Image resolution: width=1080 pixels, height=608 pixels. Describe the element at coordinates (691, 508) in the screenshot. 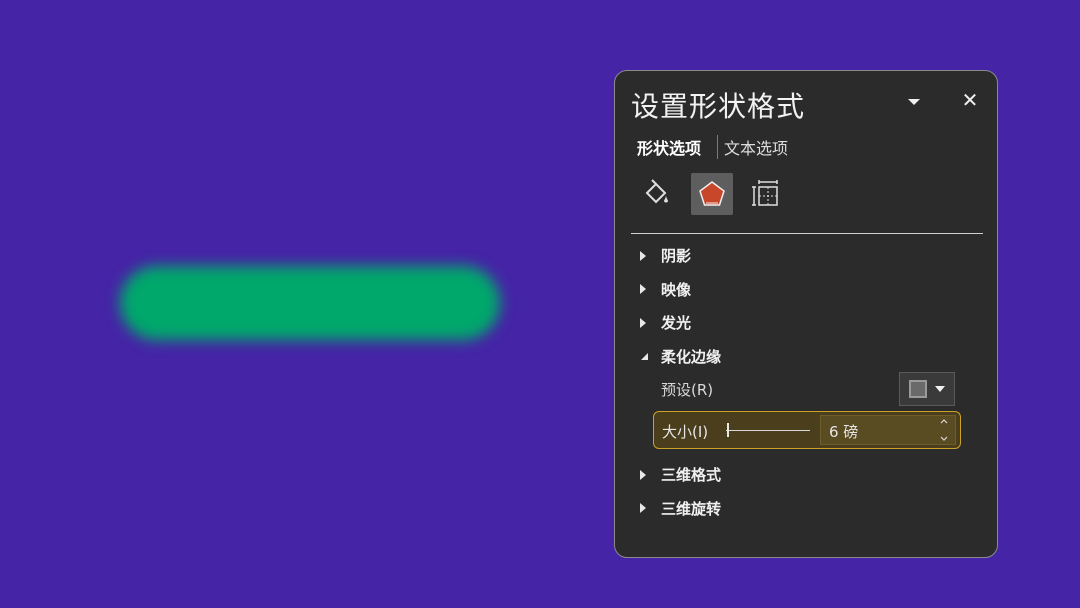

I see `section-label: 三维旋转` at that location.